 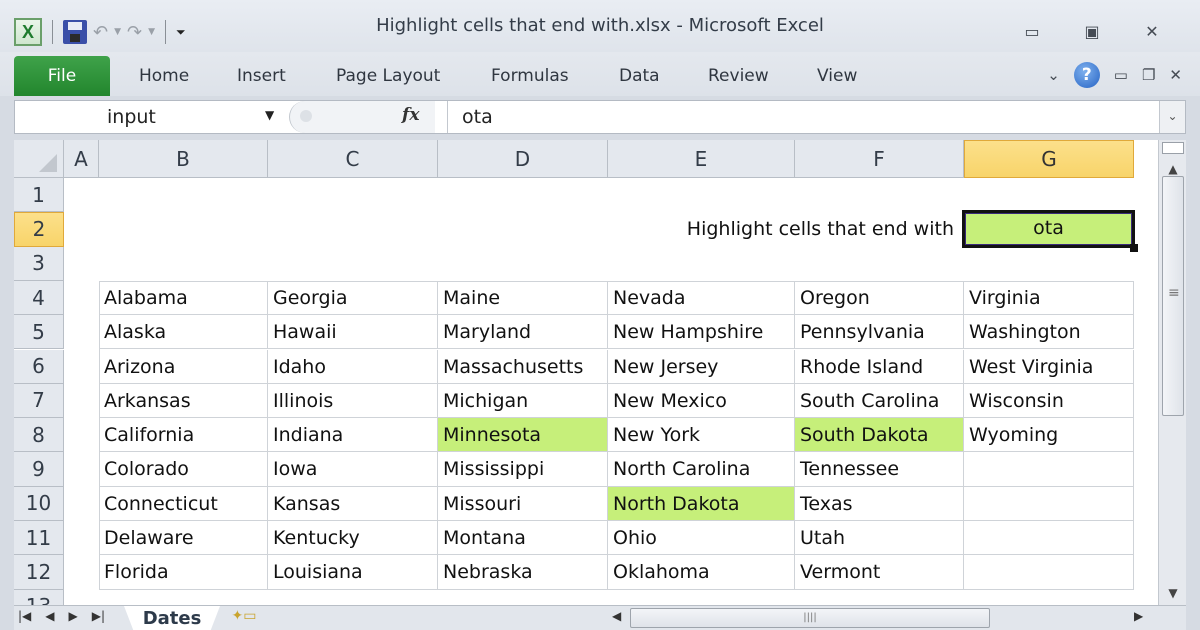 What do you see at coordinates (879, 401) in the screenshot?
I see `table-cell: South Carolina` at bounding box center [879, 401].